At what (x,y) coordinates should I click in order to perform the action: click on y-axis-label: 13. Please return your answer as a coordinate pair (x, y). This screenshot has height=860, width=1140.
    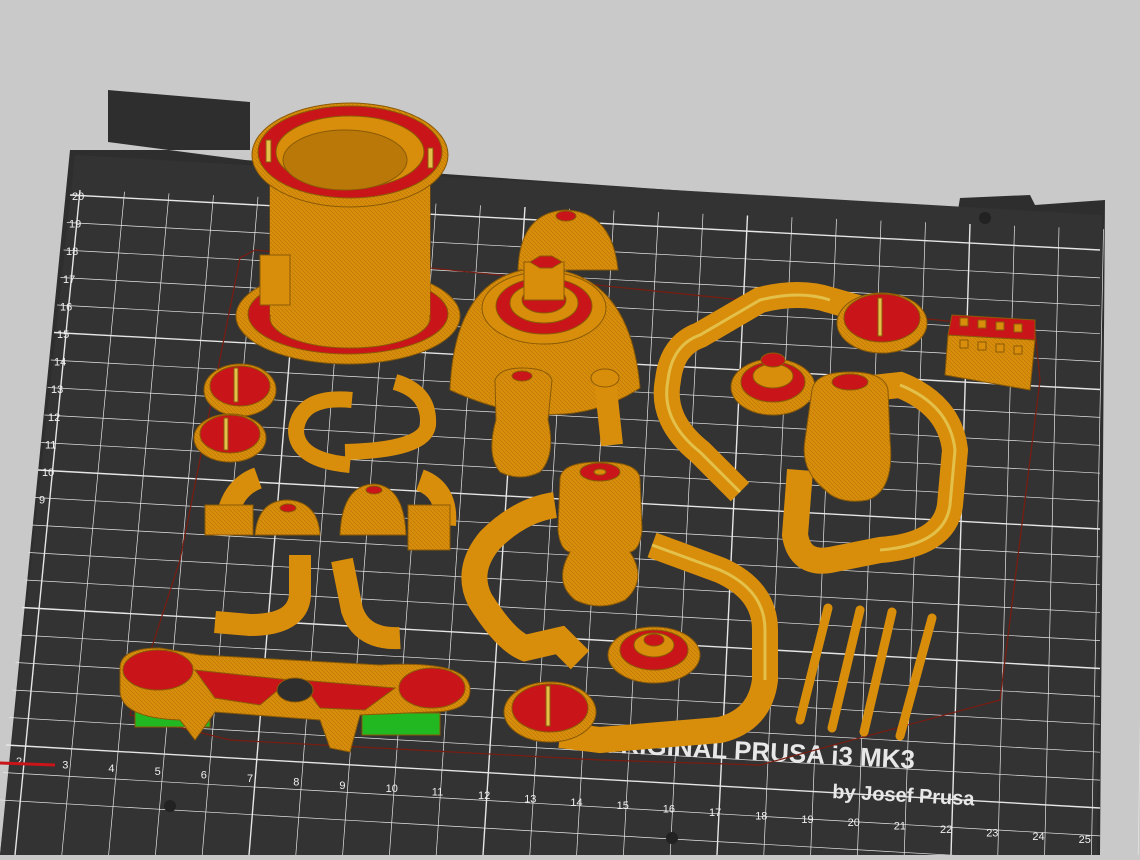
    Looking at the image, I should click on (57, 390).